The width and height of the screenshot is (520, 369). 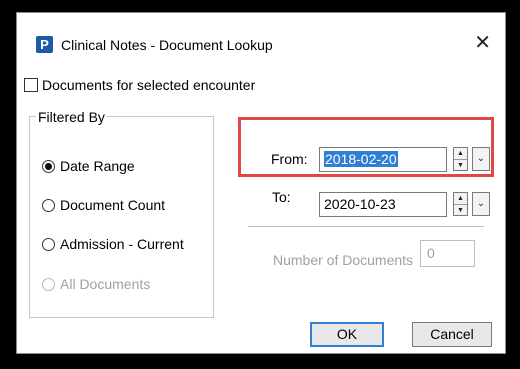 What do you see at coordinates (452, 334) in the screenshot?
I see `cancel-button: Cancel` at bounding box center [452, 334].